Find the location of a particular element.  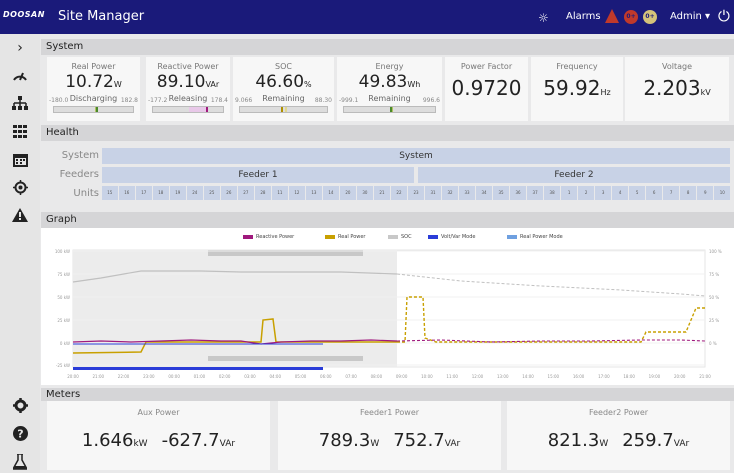

health-unit: 23 is located at coordinates (416, 193).